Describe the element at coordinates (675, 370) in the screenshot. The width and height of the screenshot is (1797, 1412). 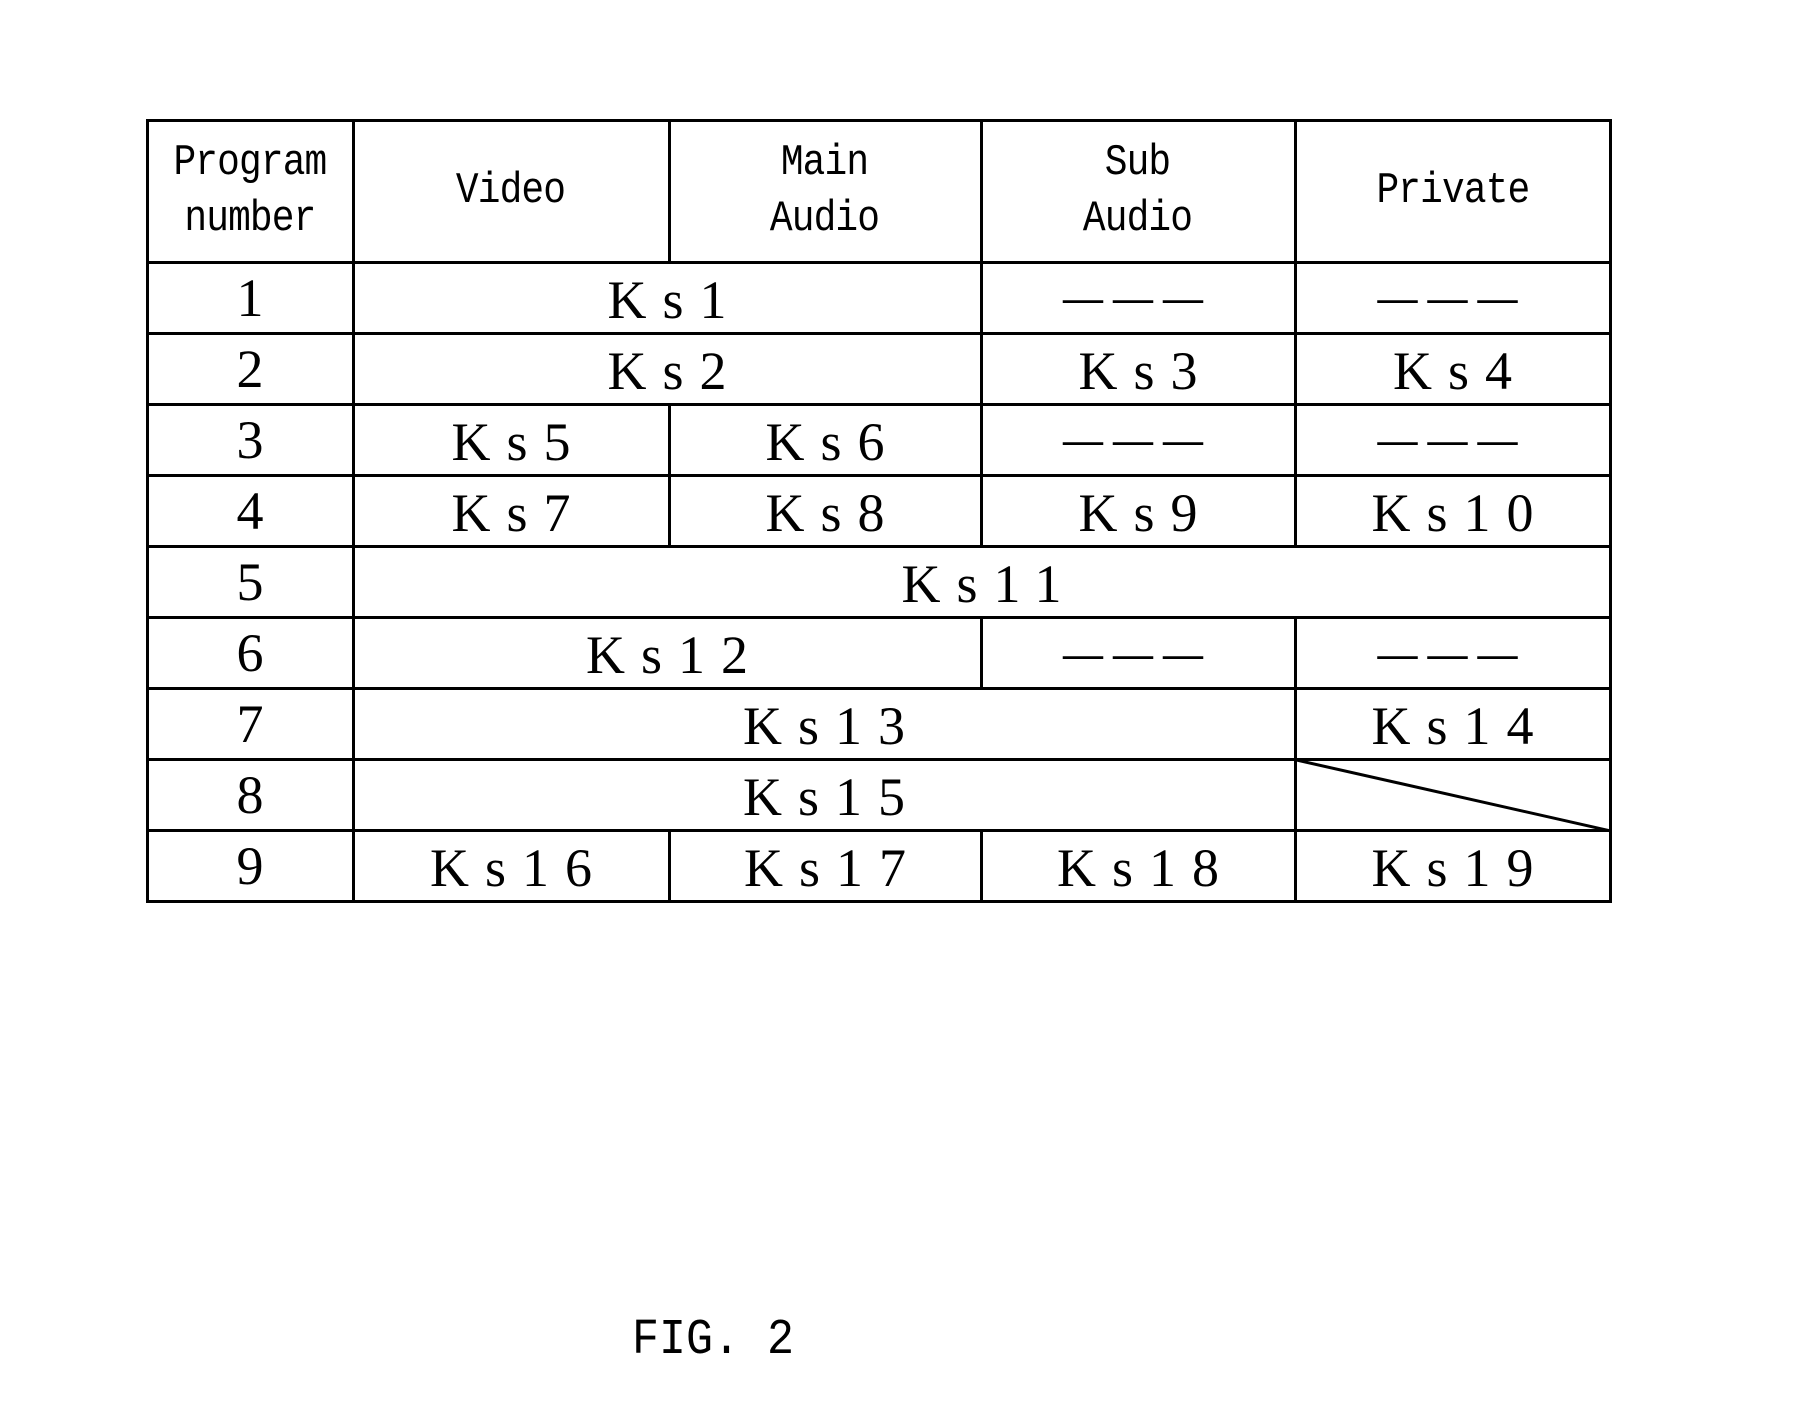
I see `key-cell-text: Ks2` at that location.